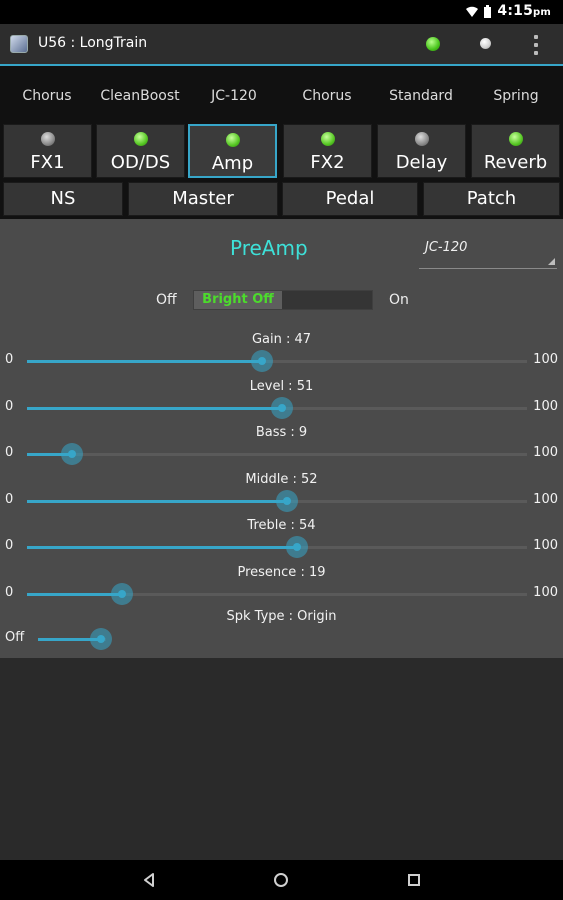 Image resolution: width=563 pixels, height=900 pixels. What do you see at coordinates (414, 880) in the screenshot?
I see `recents-icon` at bounding box center [414, 880].